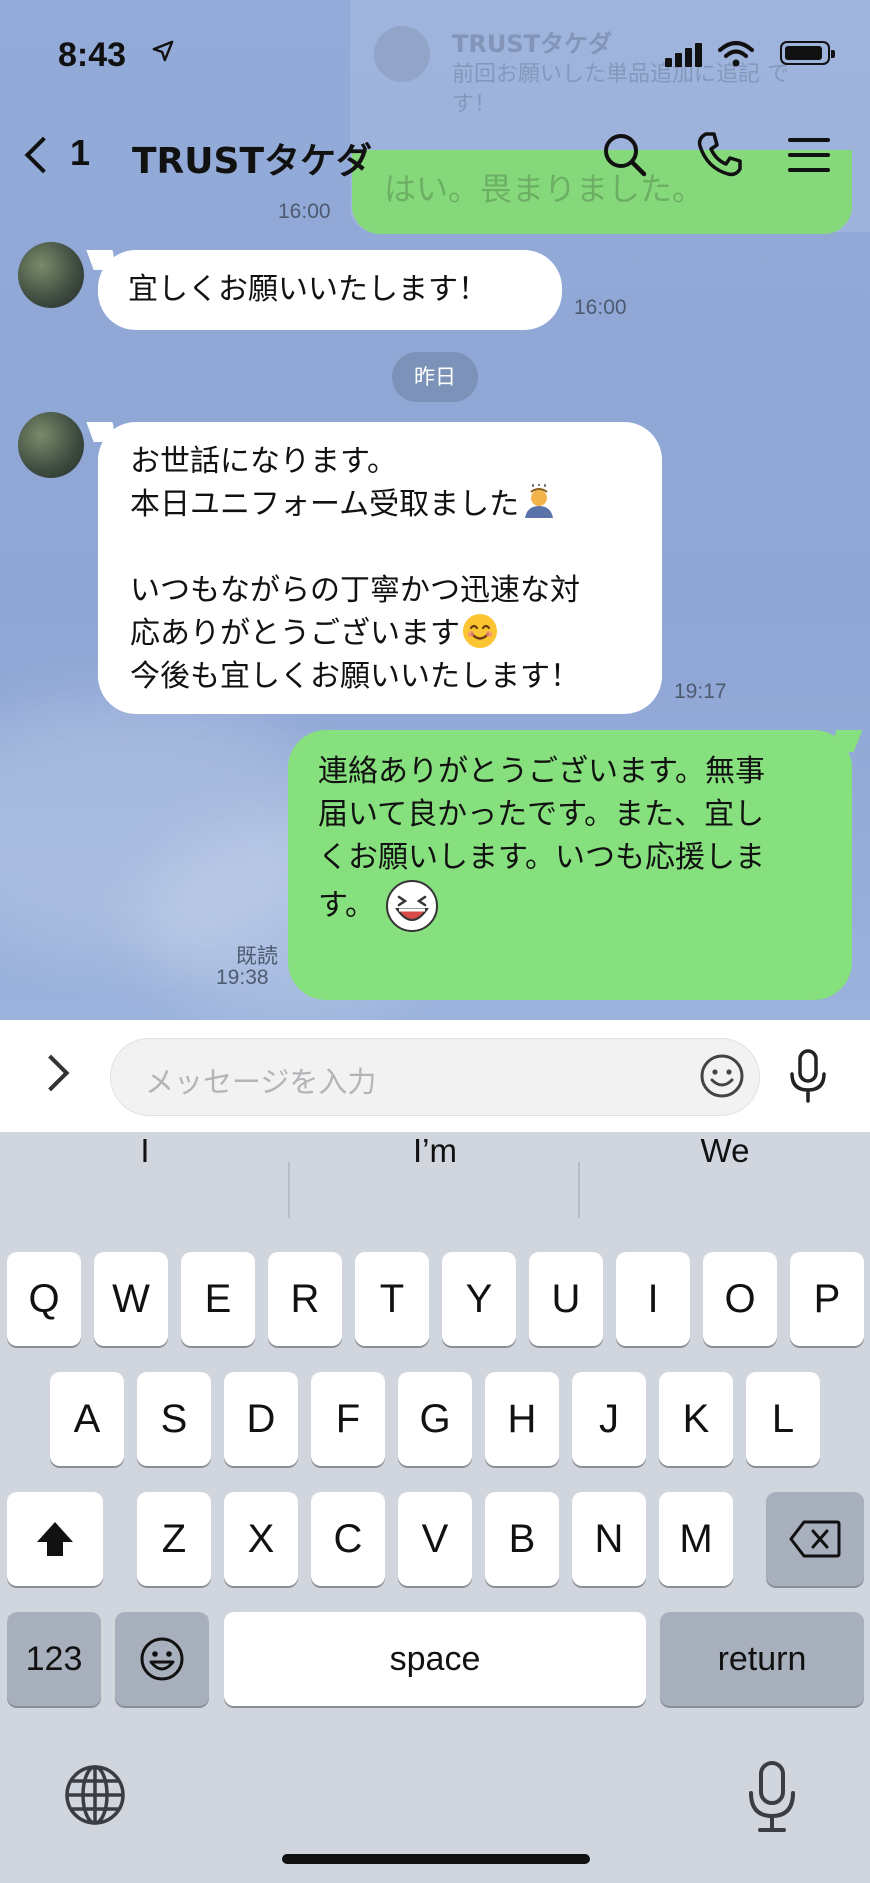 The height and width of the screenshot is (1883, 870). What do you see at coordinates (435, 1659) in the screenshot?
I see `space-key: space` at bounding box center [435, 1659].